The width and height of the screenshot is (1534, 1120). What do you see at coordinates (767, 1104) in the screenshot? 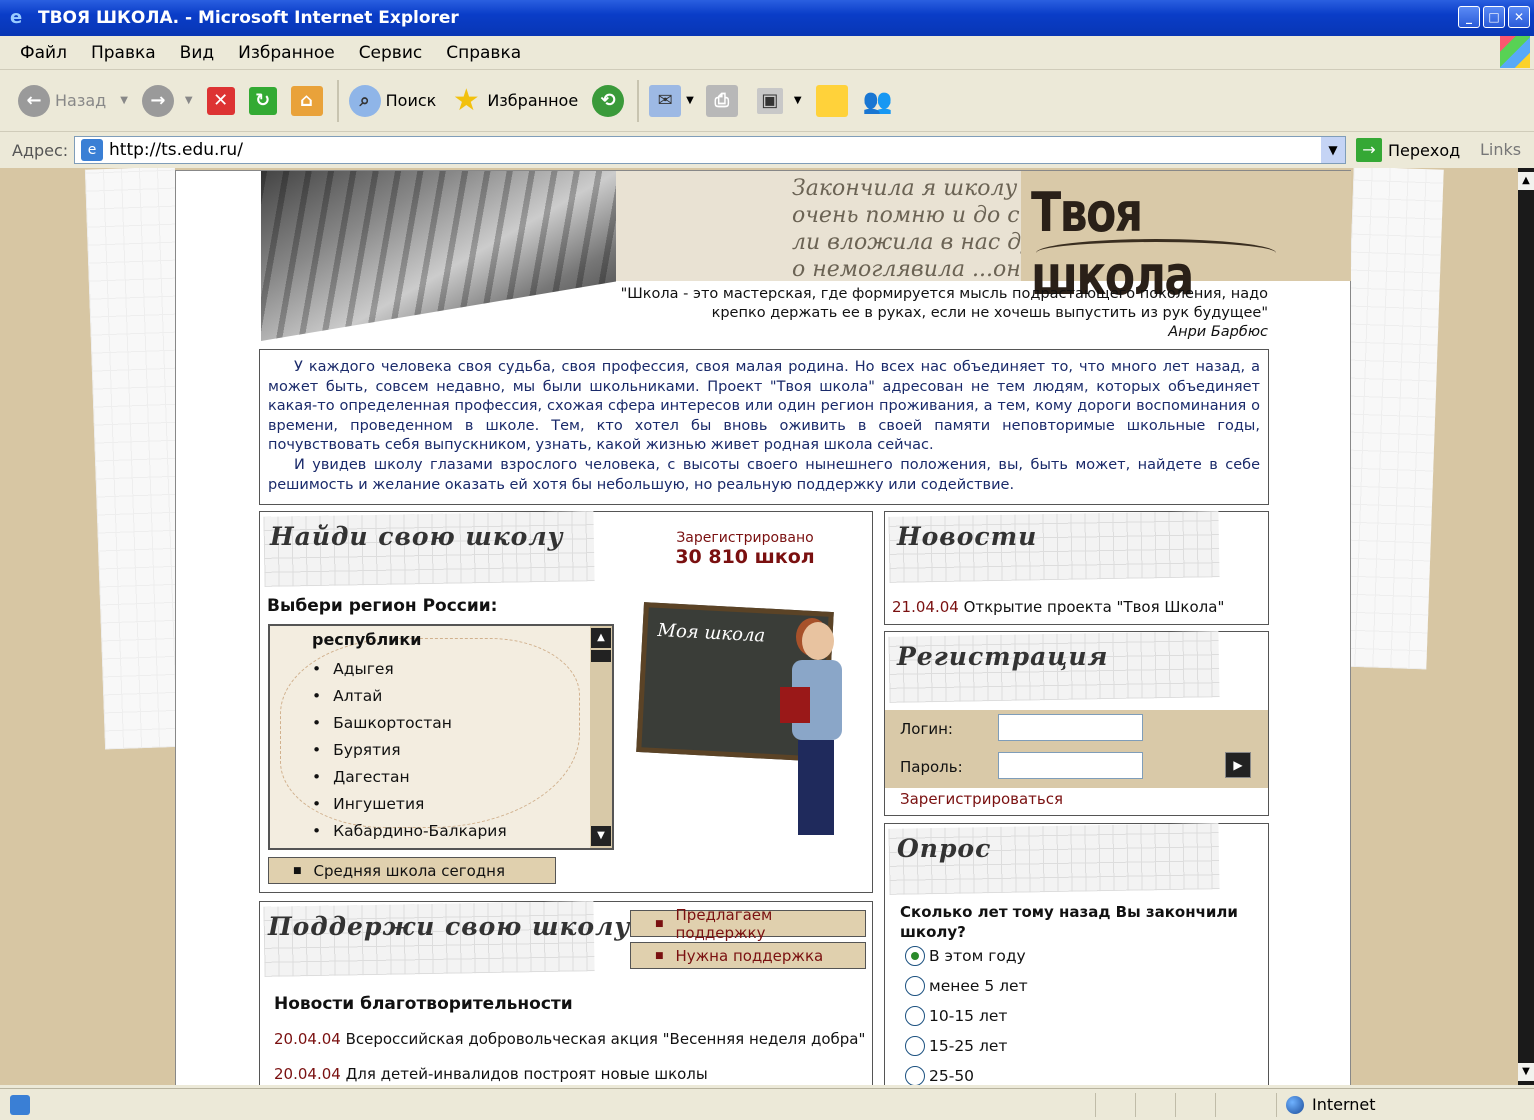
I see `status-bar: Internet` at bounding box center [767, 1104].